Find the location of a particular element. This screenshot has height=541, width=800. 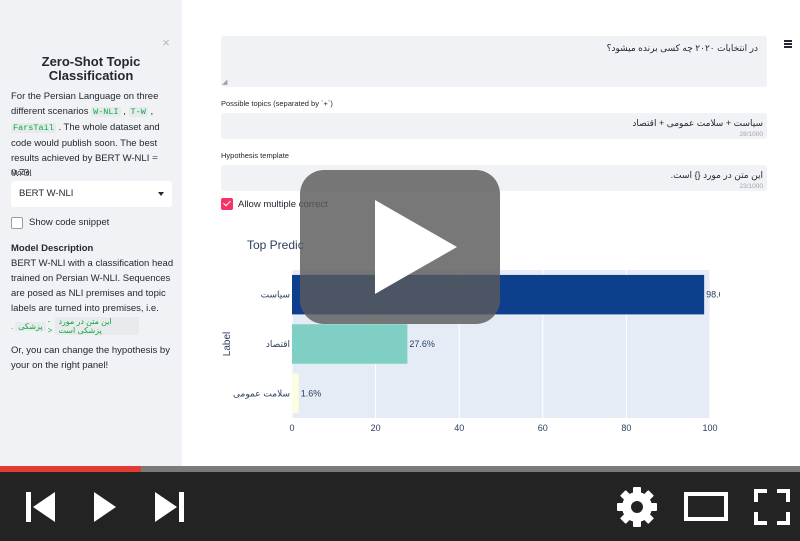

x-tick-label: 60 is located at coordinates (543, 428).